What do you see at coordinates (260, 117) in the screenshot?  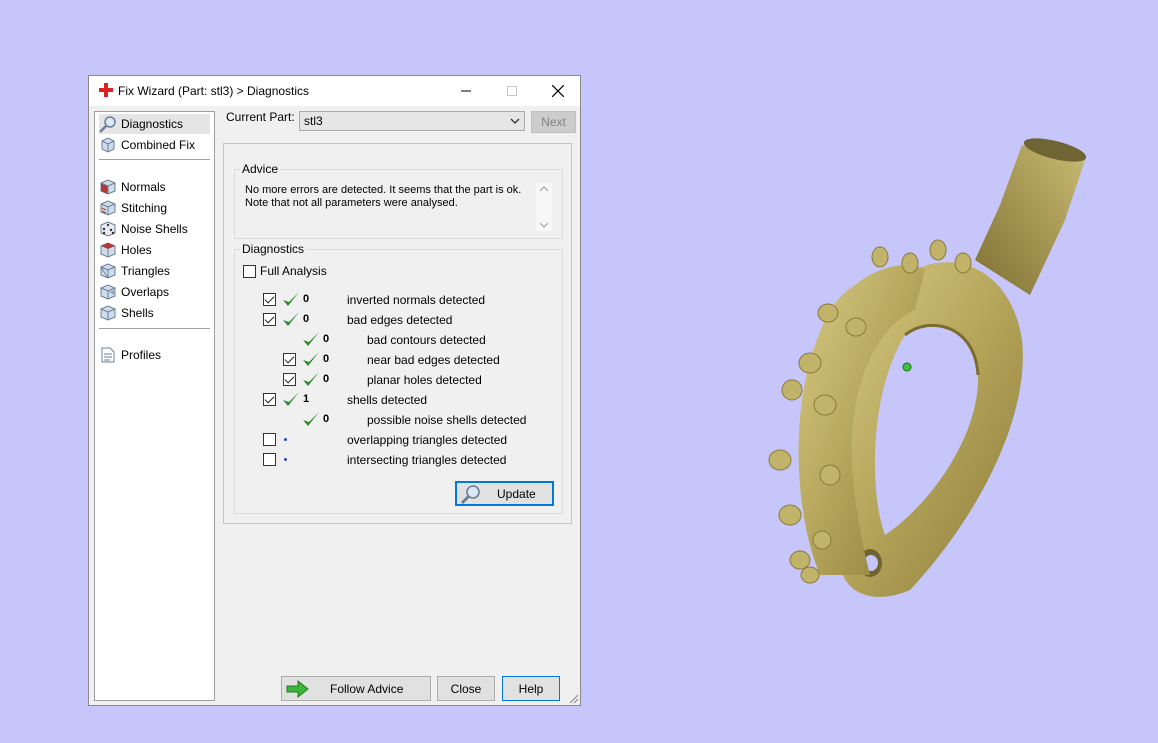 I see `current-part-label: Current Part:` at bounding box center [260, 117].